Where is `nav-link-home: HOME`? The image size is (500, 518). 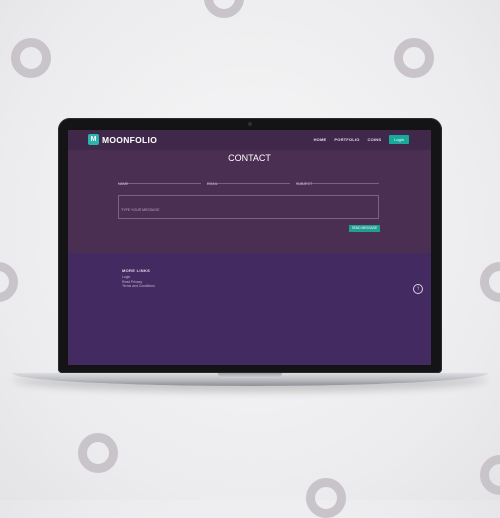 nav-link-home: HOME is located at coordinates (320, 139).